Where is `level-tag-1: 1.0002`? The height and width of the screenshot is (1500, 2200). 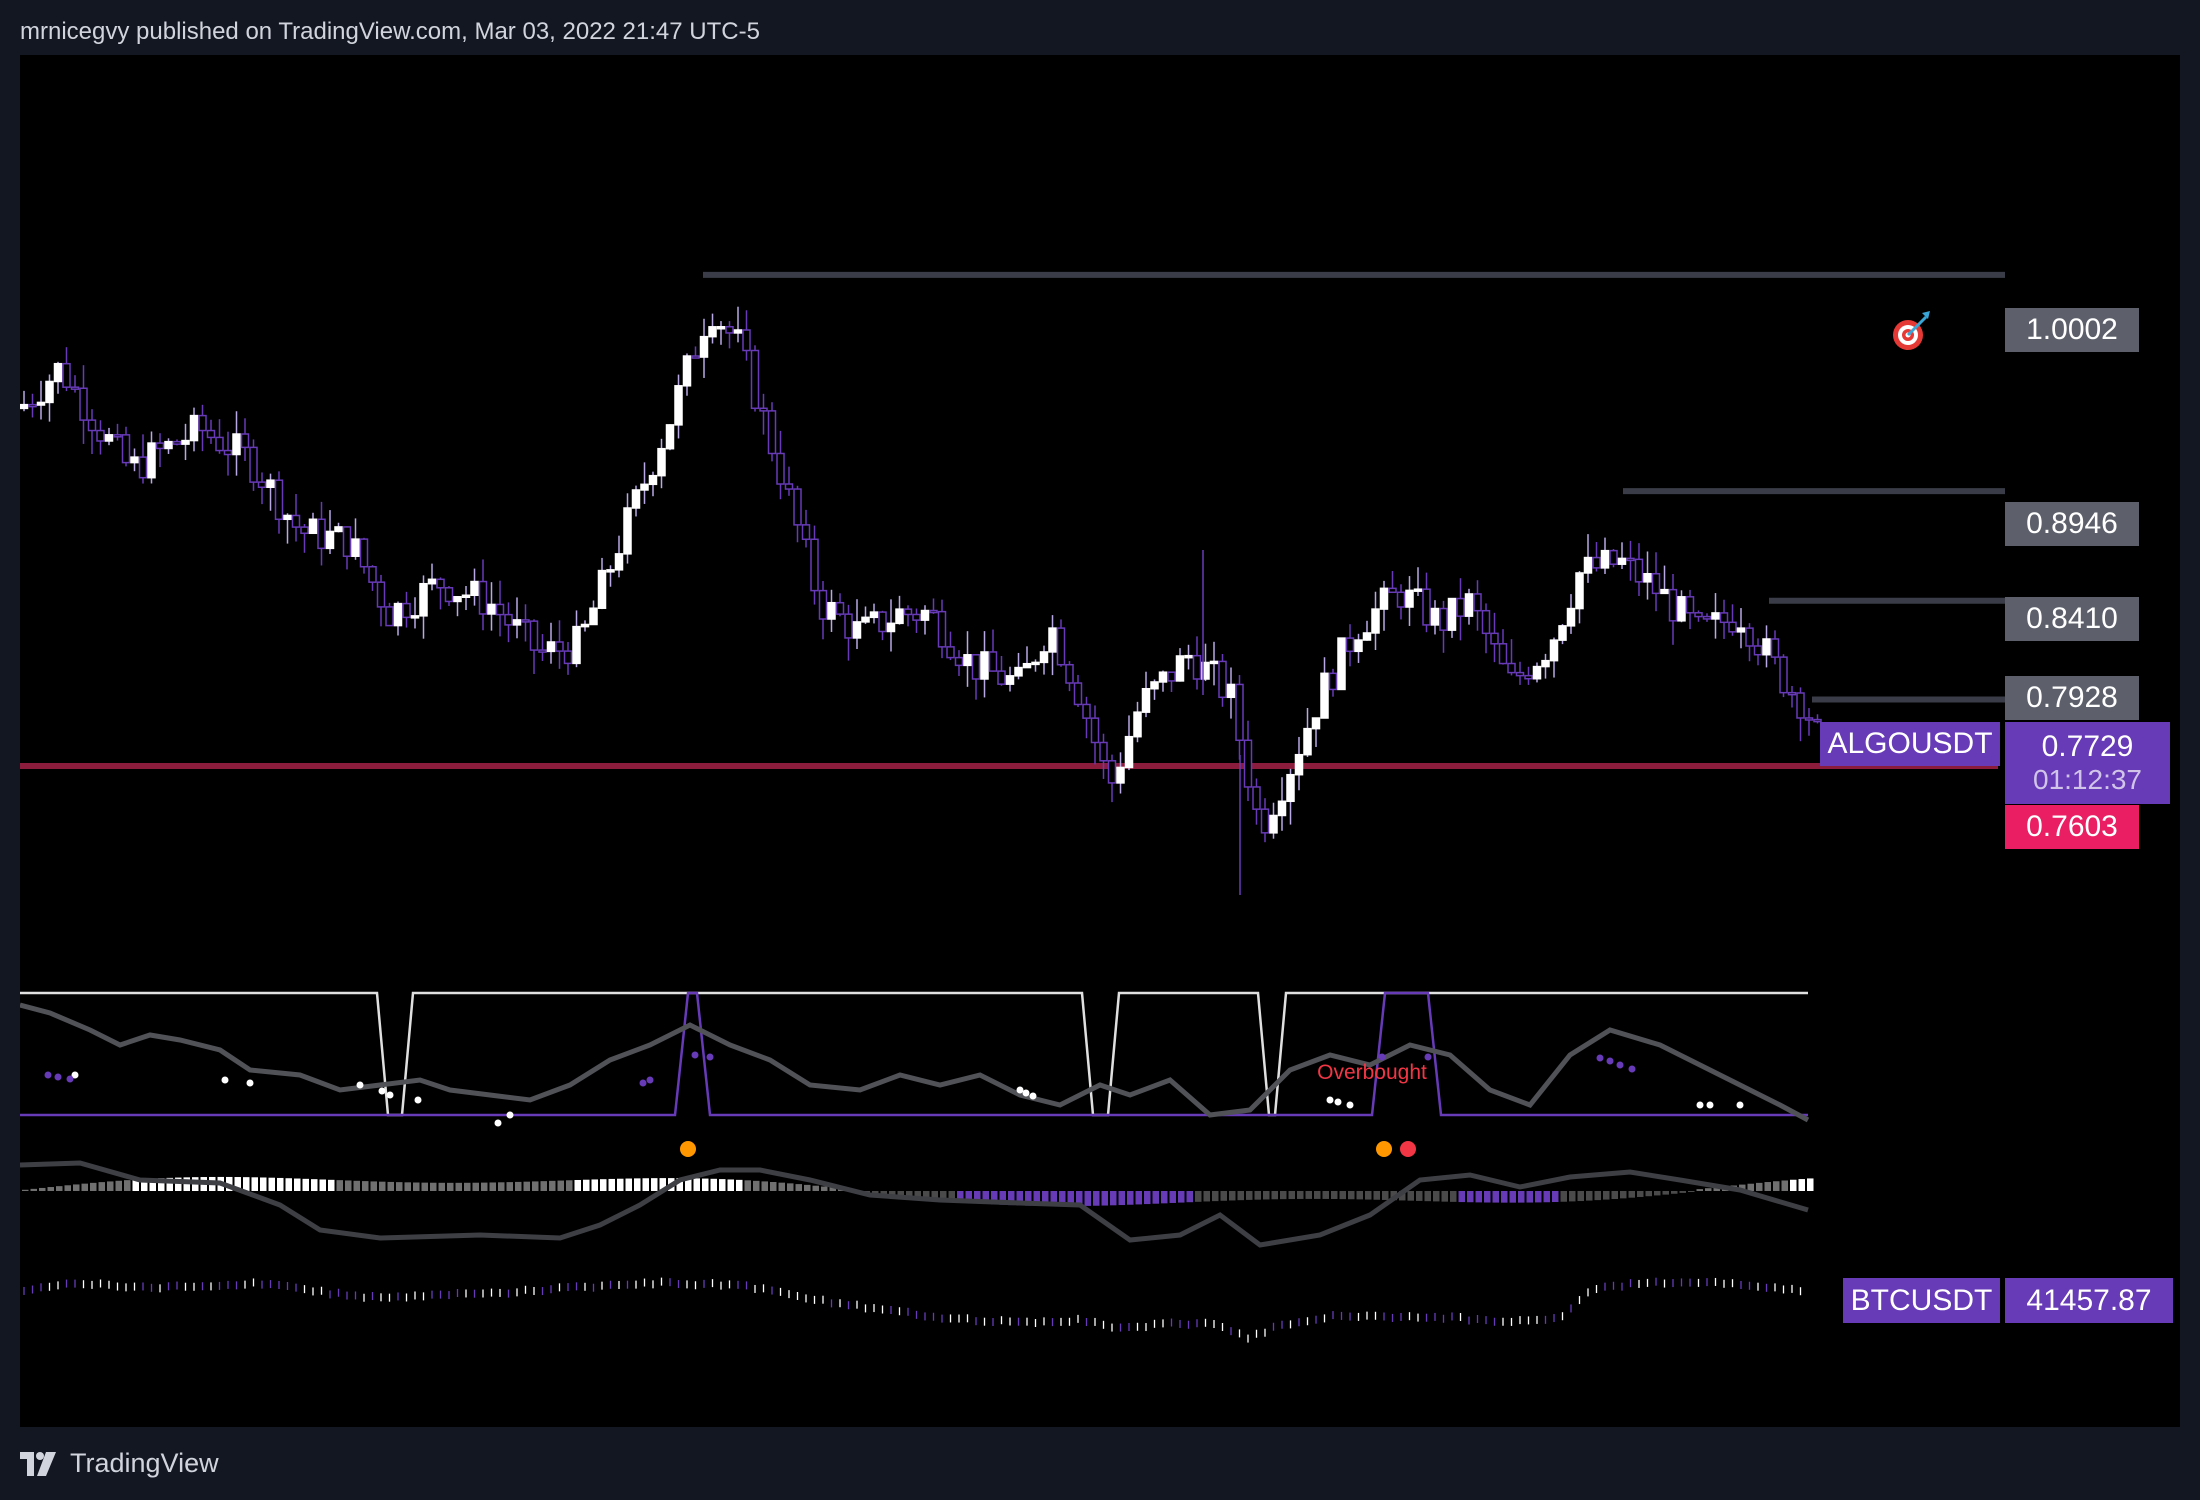 level-tag-1: 1.0002 is located at coordinates (2072, 330).